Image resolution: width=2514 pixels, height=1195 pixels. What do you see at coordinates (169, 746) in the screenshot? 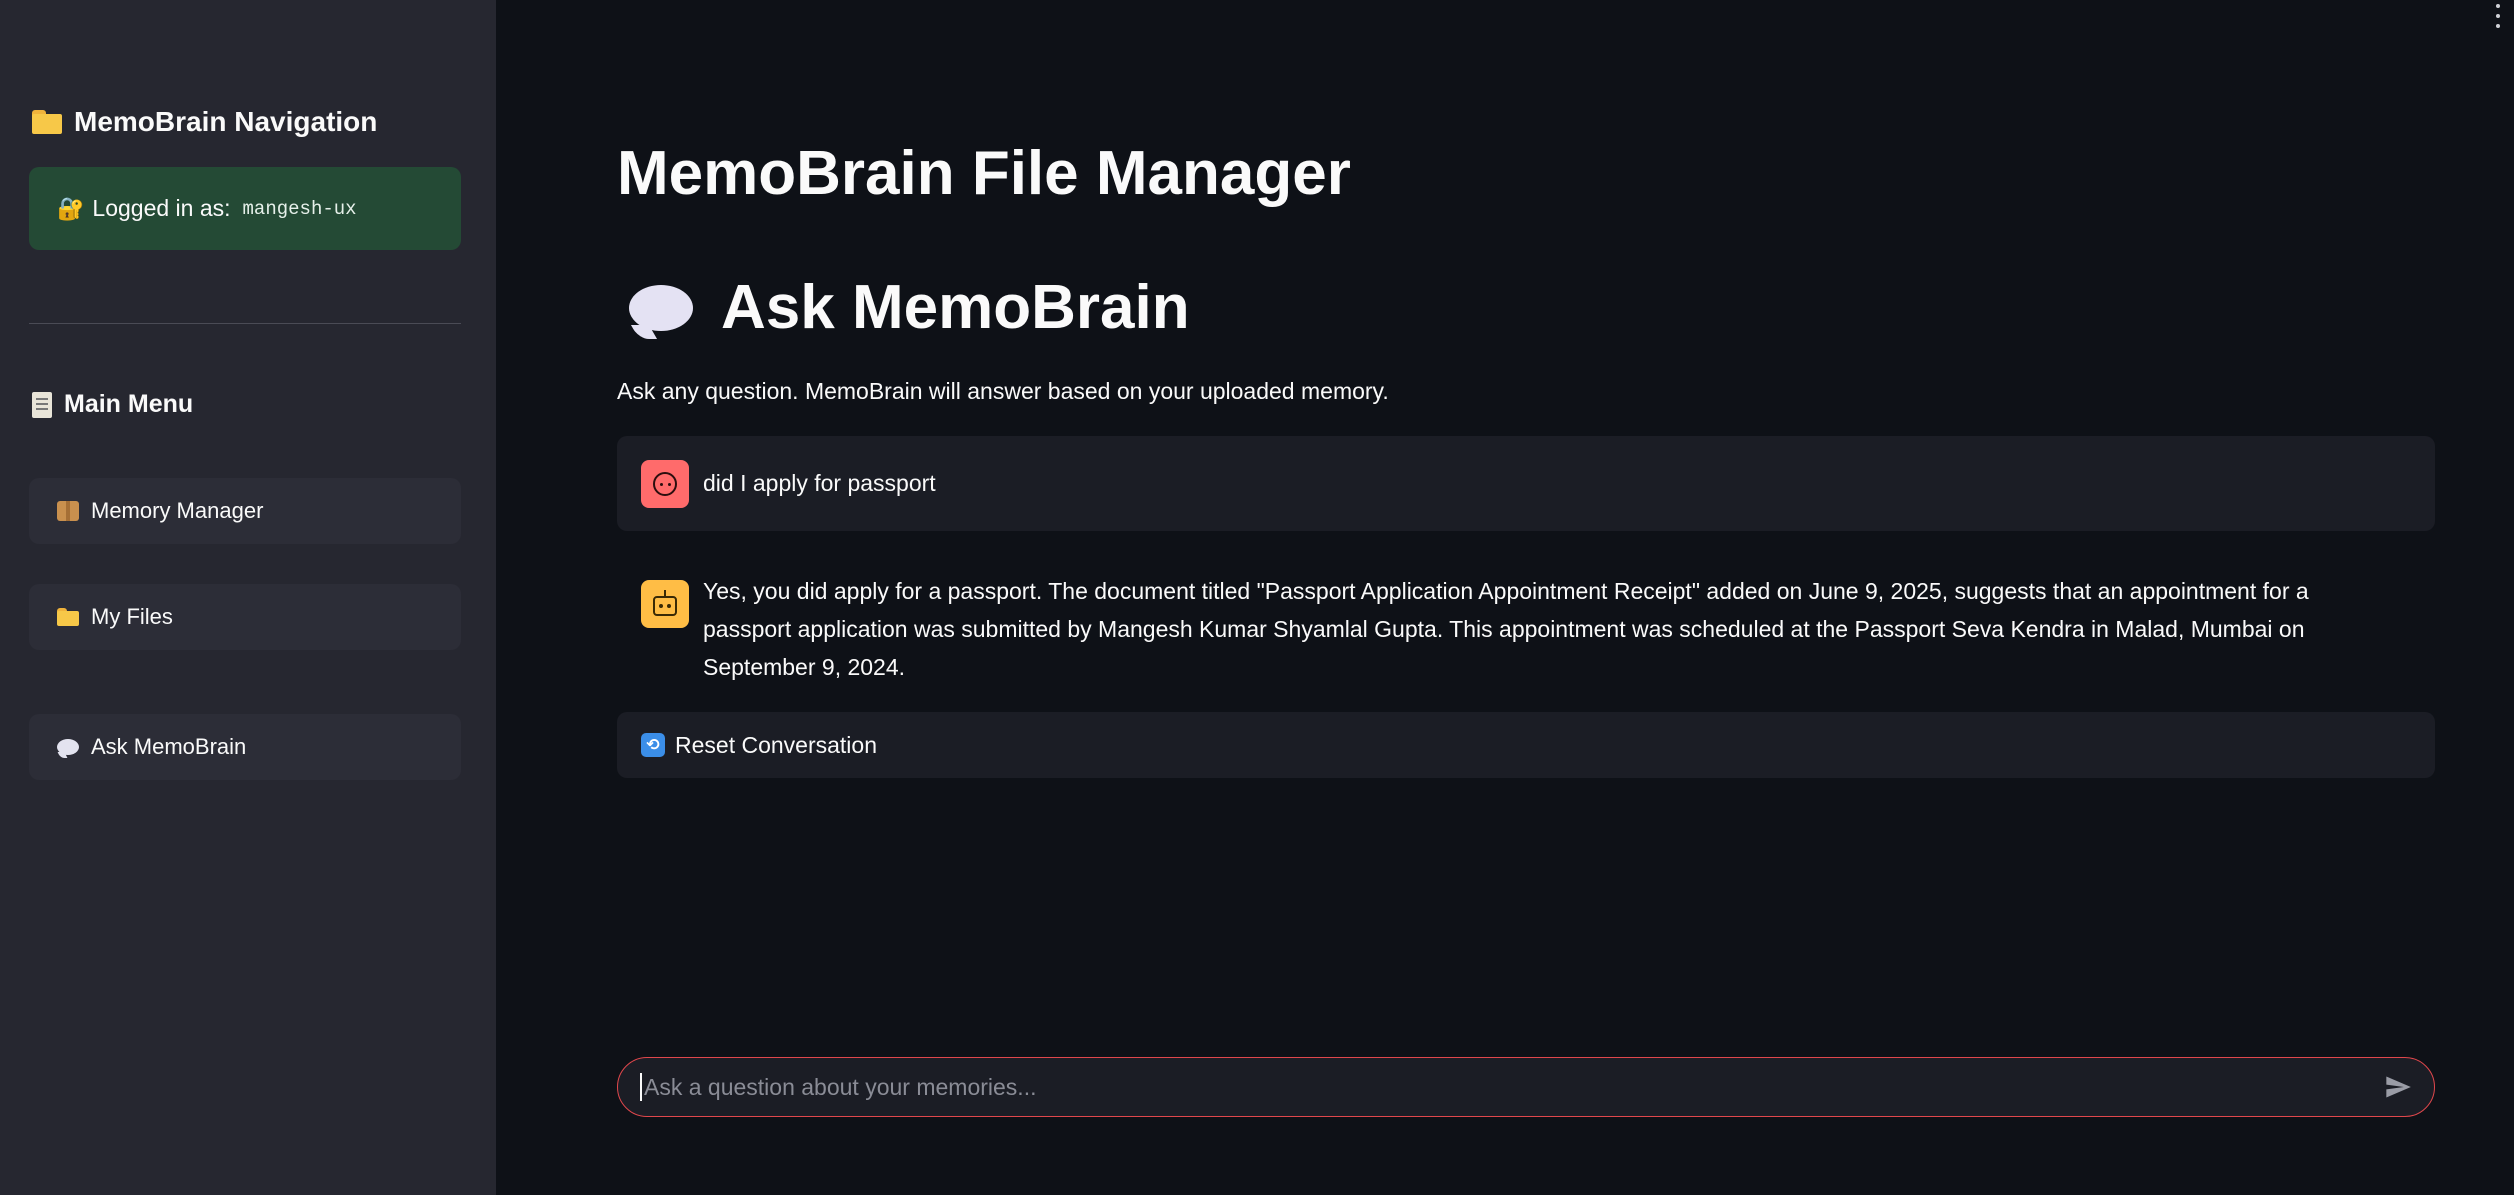
I see `sidebar-item-label: Ask MemoBrain` at bounding box center [169, 746].